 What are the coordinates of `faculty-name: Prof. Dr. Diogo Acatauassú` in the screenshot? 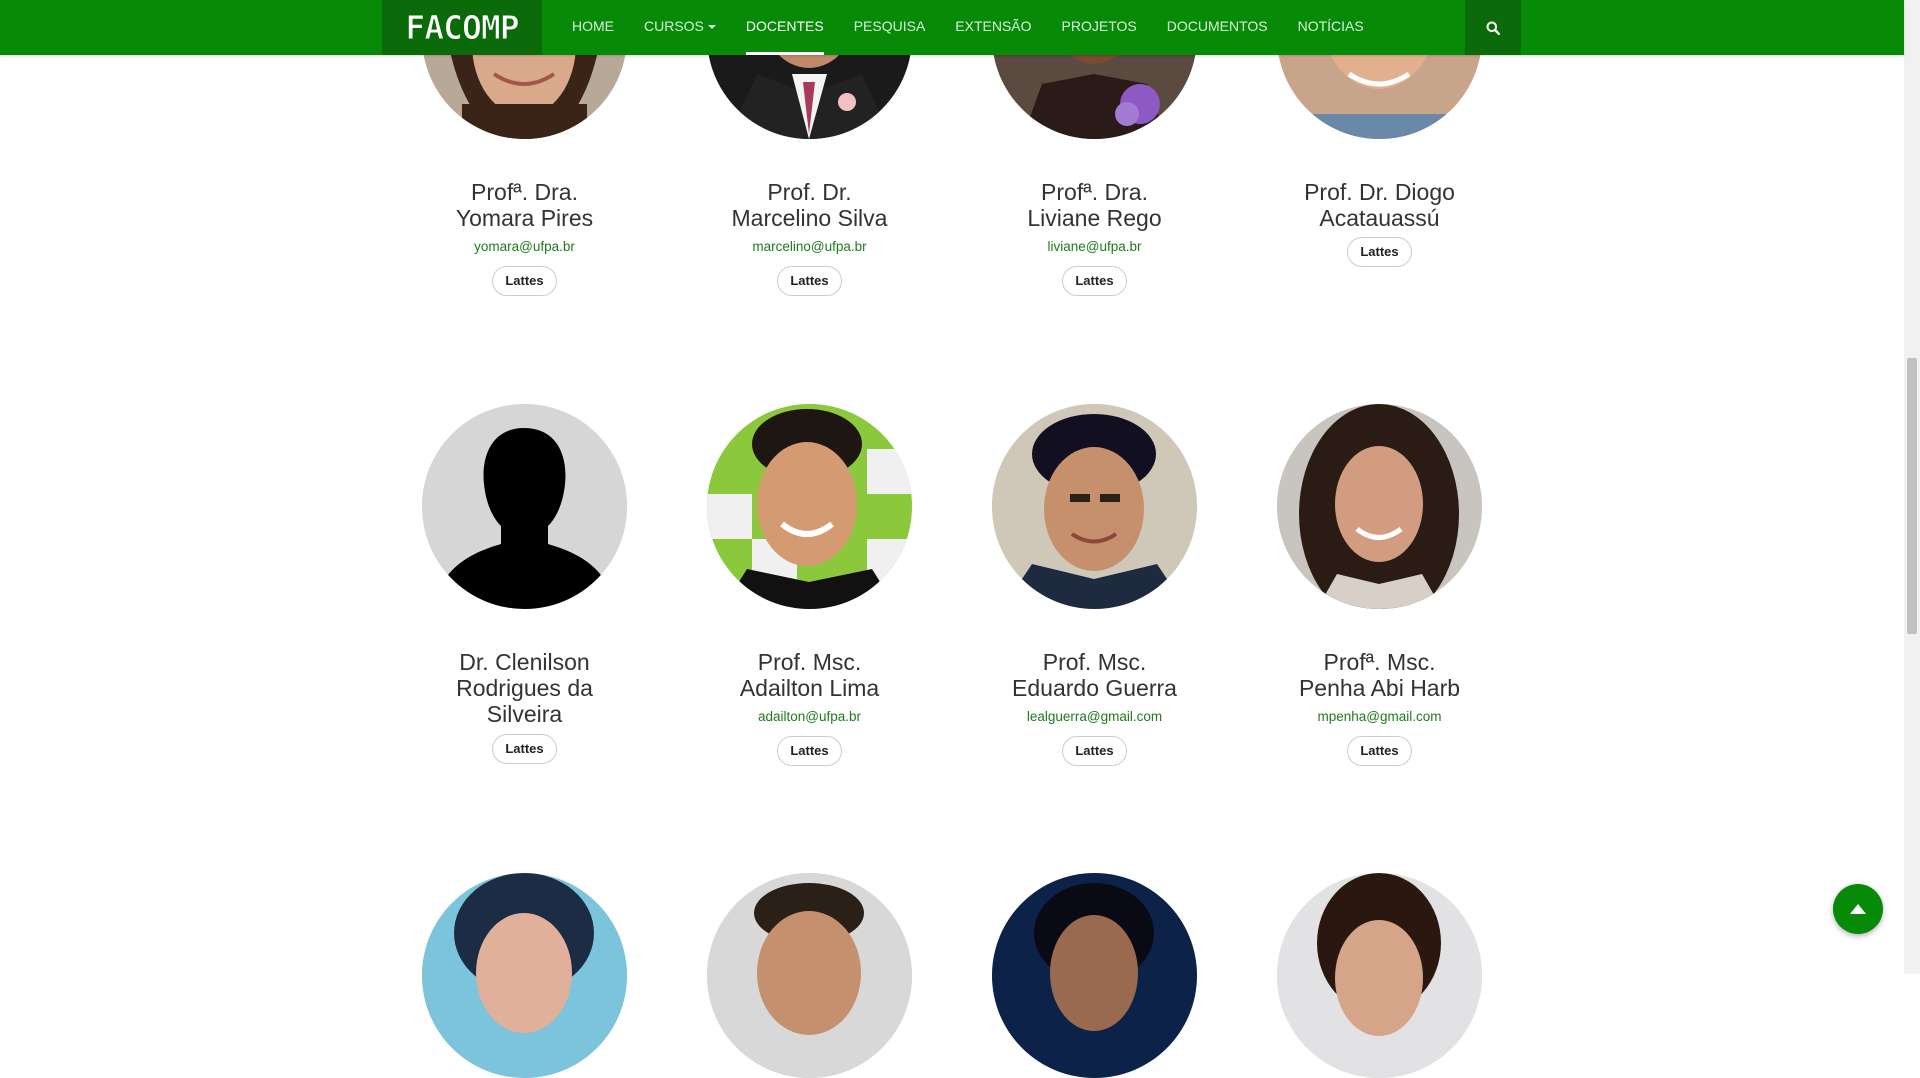 It's located at (1379, 205).